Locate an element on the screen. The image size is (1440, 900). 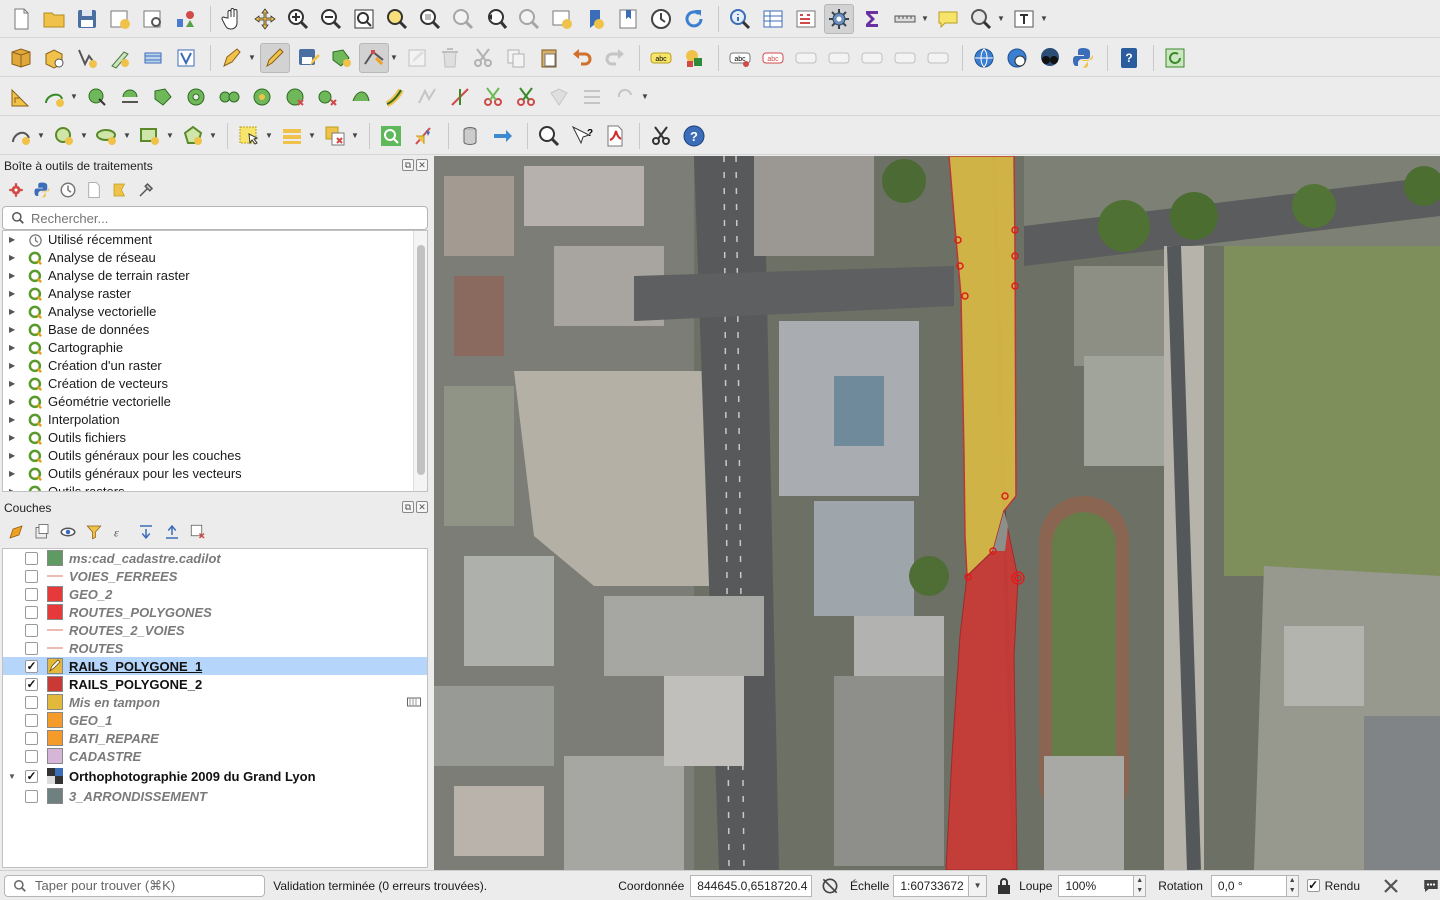
select-dropdown-icon: ▼ is located at coordinates (1001, 18).